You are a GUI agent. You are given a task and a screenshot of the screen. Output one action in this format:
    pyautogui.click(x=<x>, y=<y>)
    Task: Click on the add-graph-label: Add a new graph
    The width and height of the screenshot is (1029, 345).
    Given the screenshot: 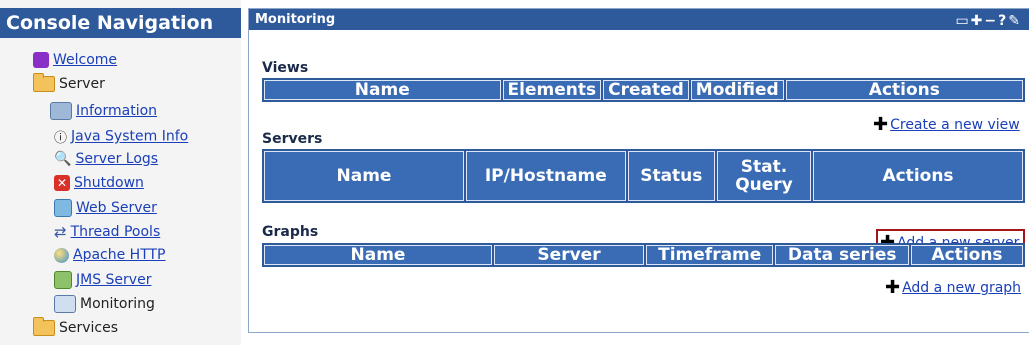 What is the action you would take?
    pyautogui.click(x=961, y=288)
    